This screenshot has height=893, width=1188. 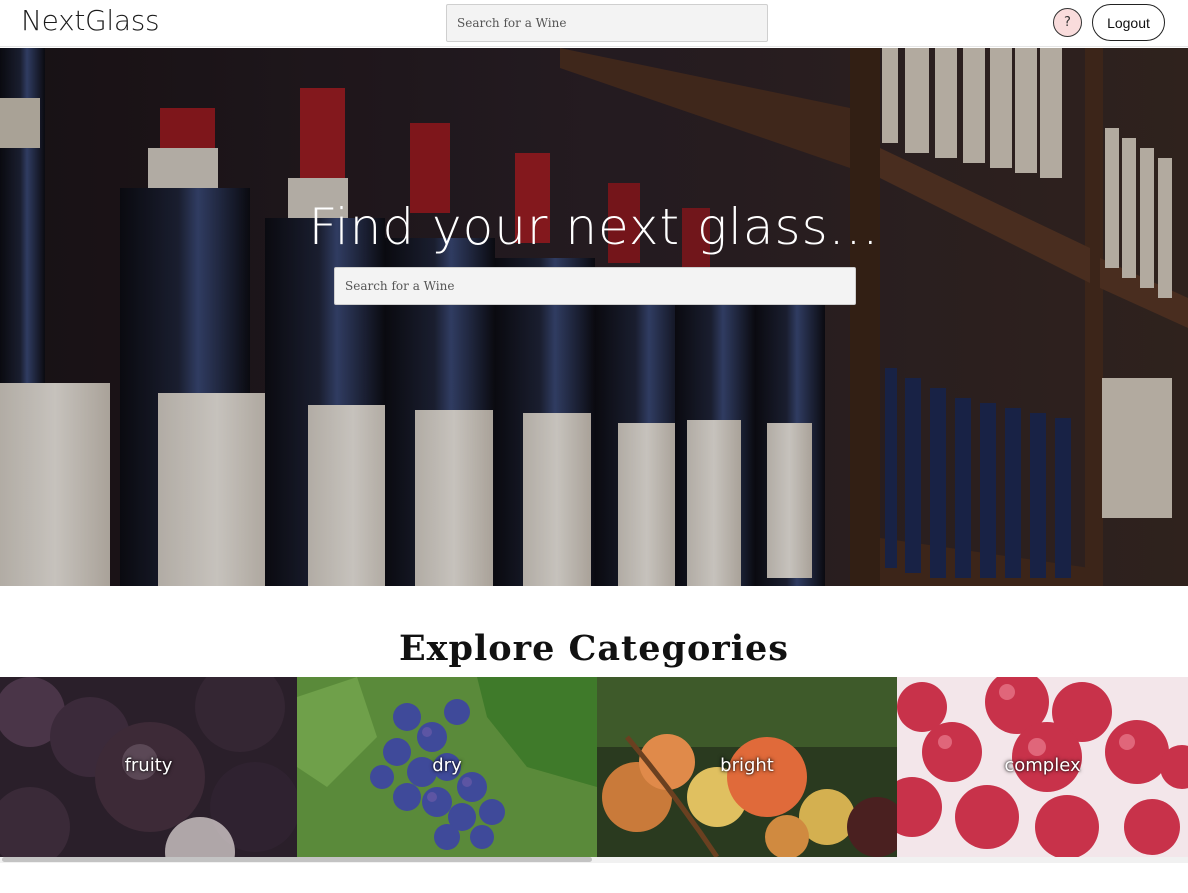 I want to click on explore-categories-heading: Explore Categories, so click(x=594, y=648).